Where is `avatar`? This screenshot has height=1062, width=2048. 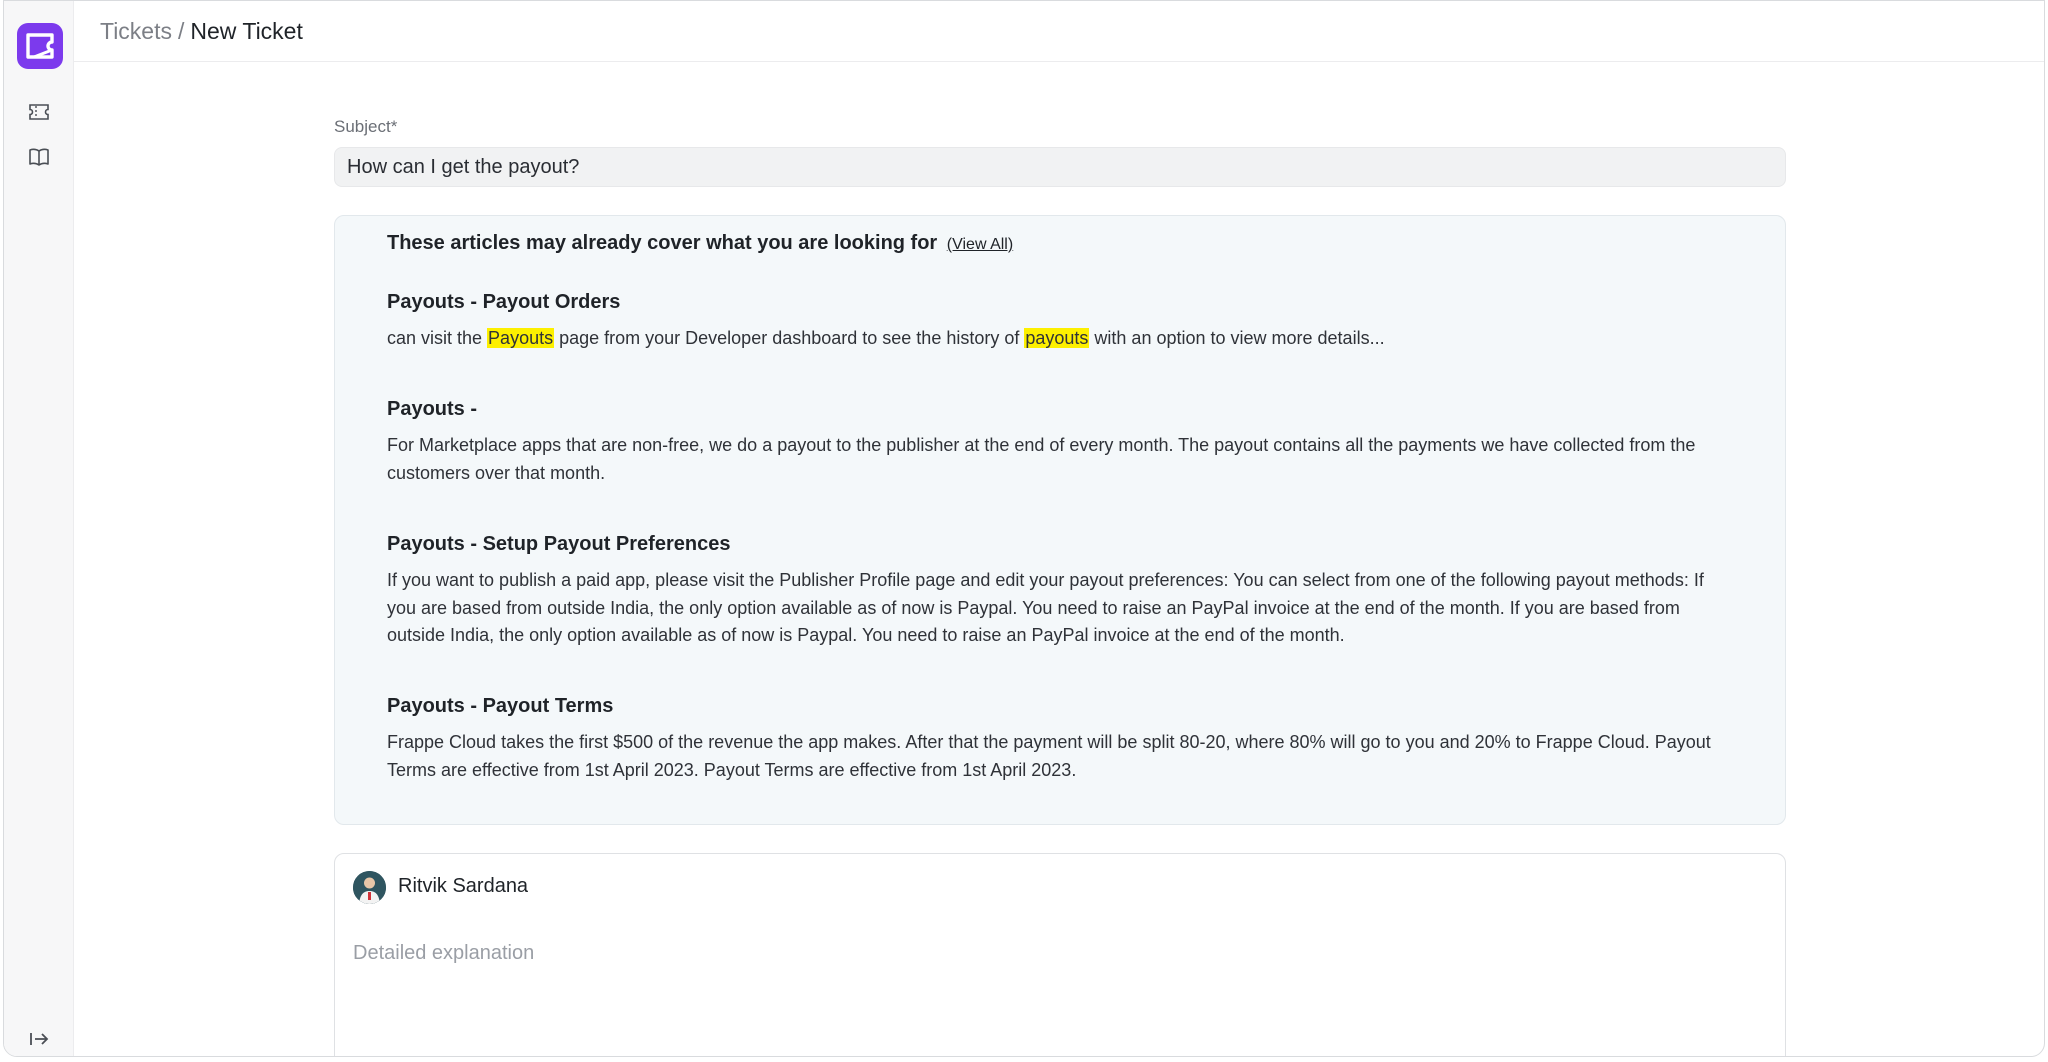 avatar is located at coordinates (369, 887).